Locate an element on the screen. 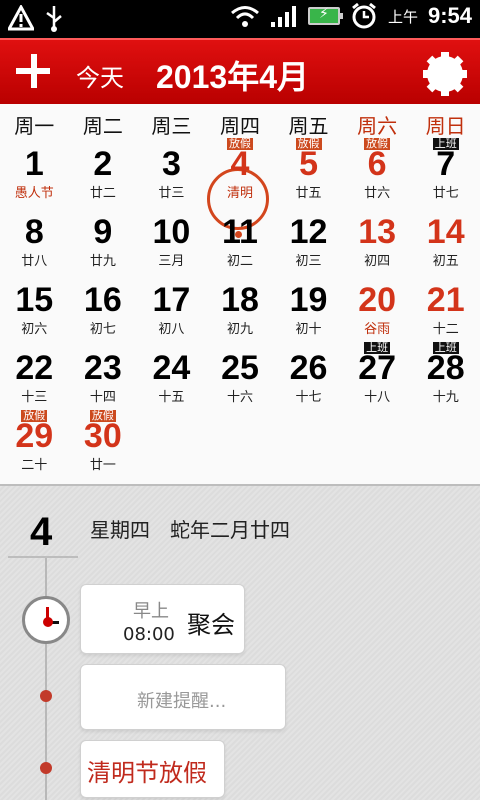 This screenshot has width=480, height=800. day-number: 8 is located at coordinates (34, 232).